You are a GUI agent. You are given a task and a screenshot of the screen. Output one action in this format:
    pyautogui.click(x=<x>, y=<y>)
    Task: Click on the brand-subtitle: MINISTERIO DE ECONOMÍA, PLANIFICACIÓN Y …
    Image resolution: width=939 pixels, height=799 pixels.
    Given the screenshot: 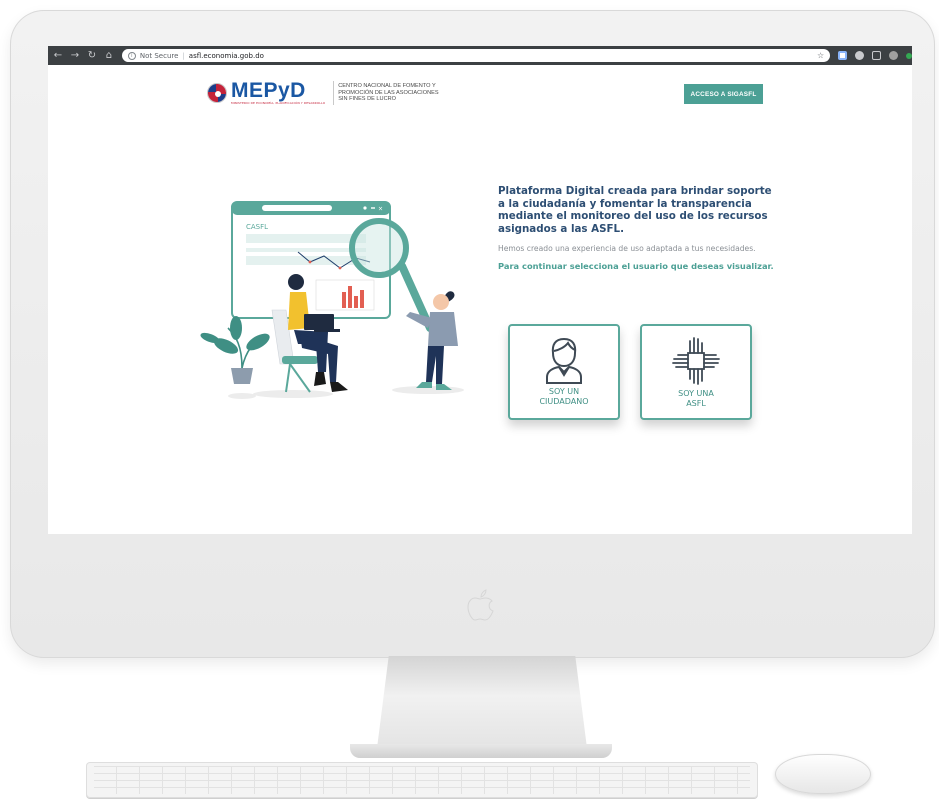 What is the action you would take?
    pyautogui.click(x=278, y=103)
    